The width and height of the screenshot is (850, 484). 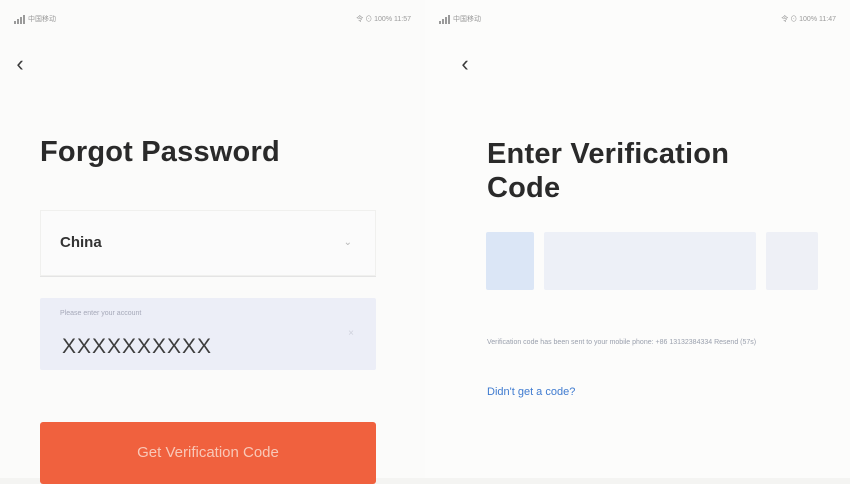 I want to click on country-select: China ⌄, so click(x=208, y=243).